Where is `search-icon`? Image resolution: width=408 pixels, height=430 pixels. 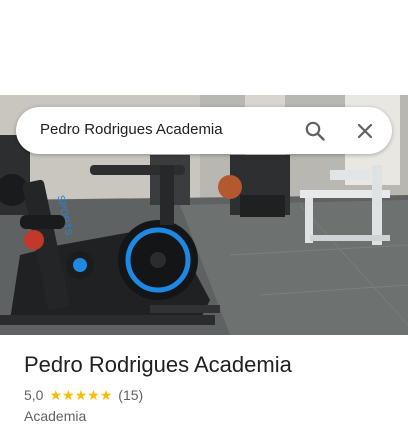
search-icon is located at coordinates (315, 131).